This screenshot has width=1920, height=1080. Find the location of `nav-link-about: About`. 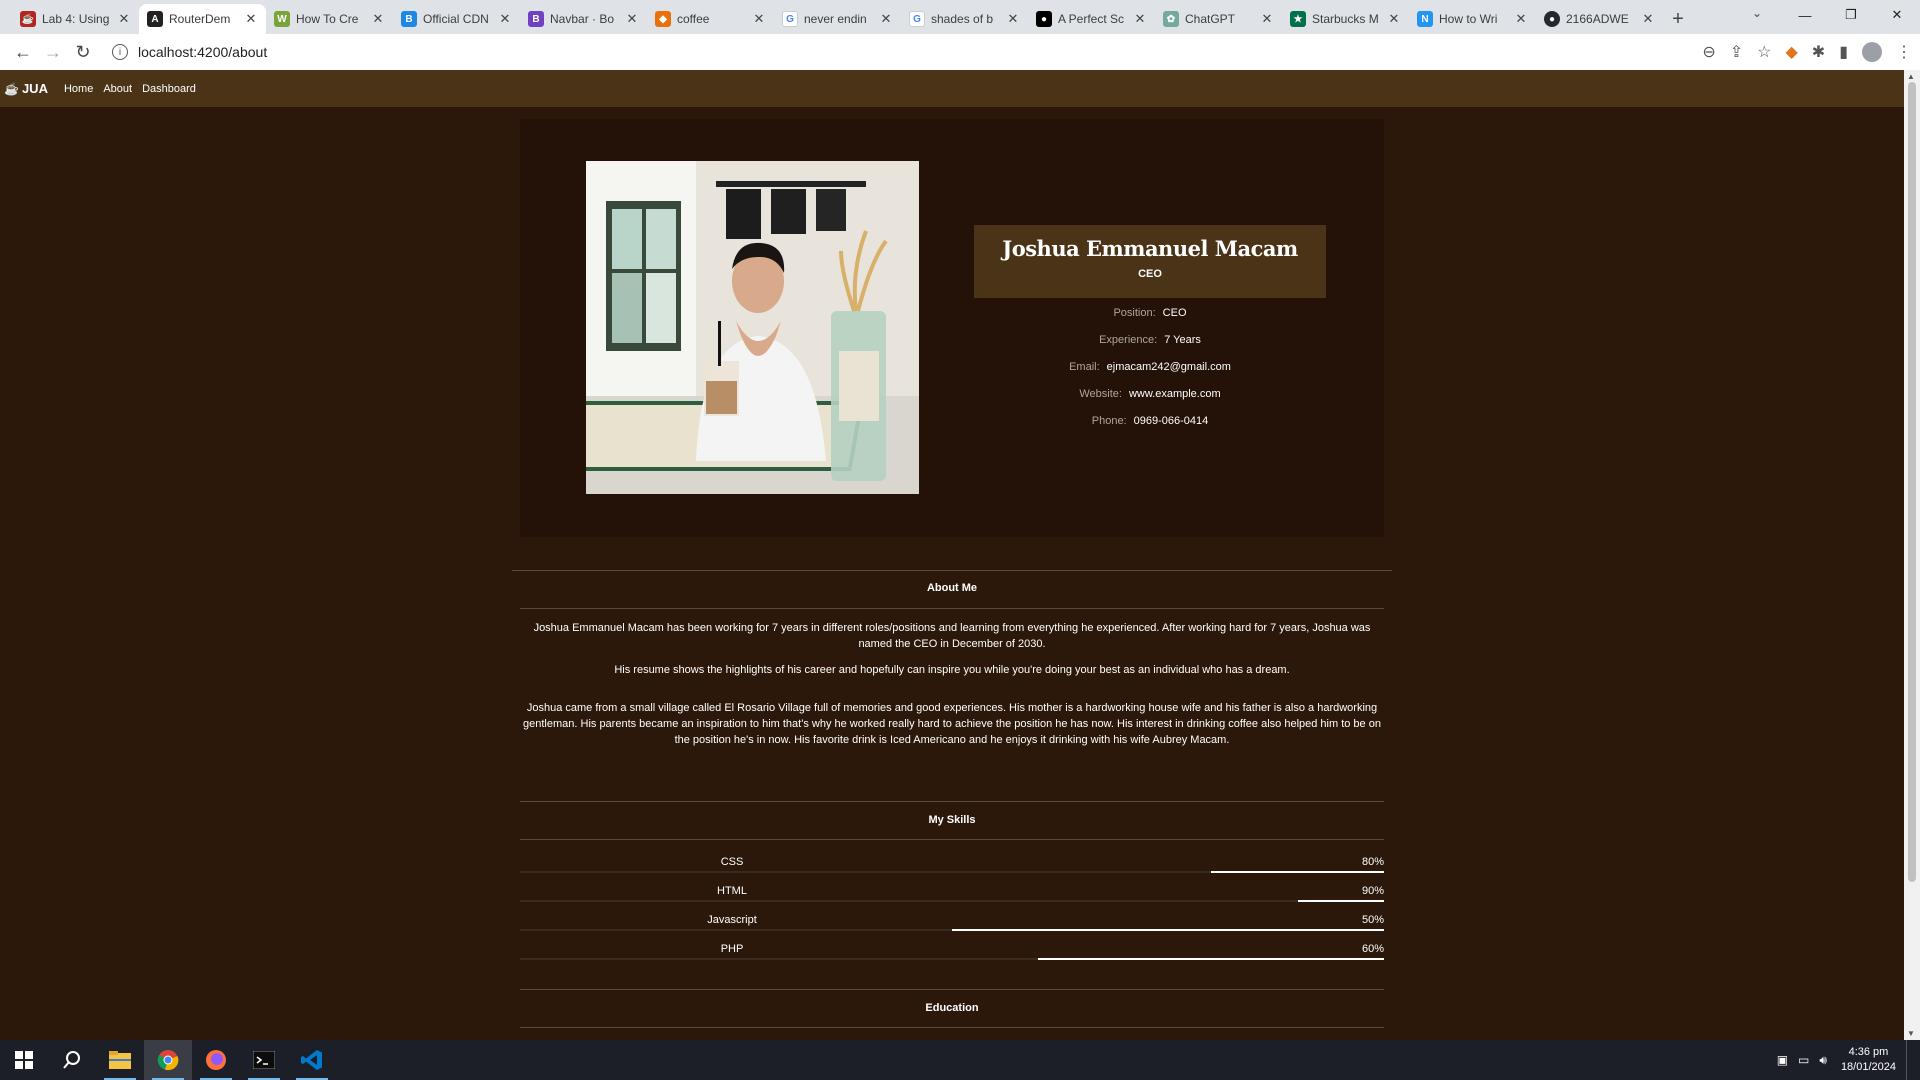

nav-link-about: About is located at coordinates (117, 89).